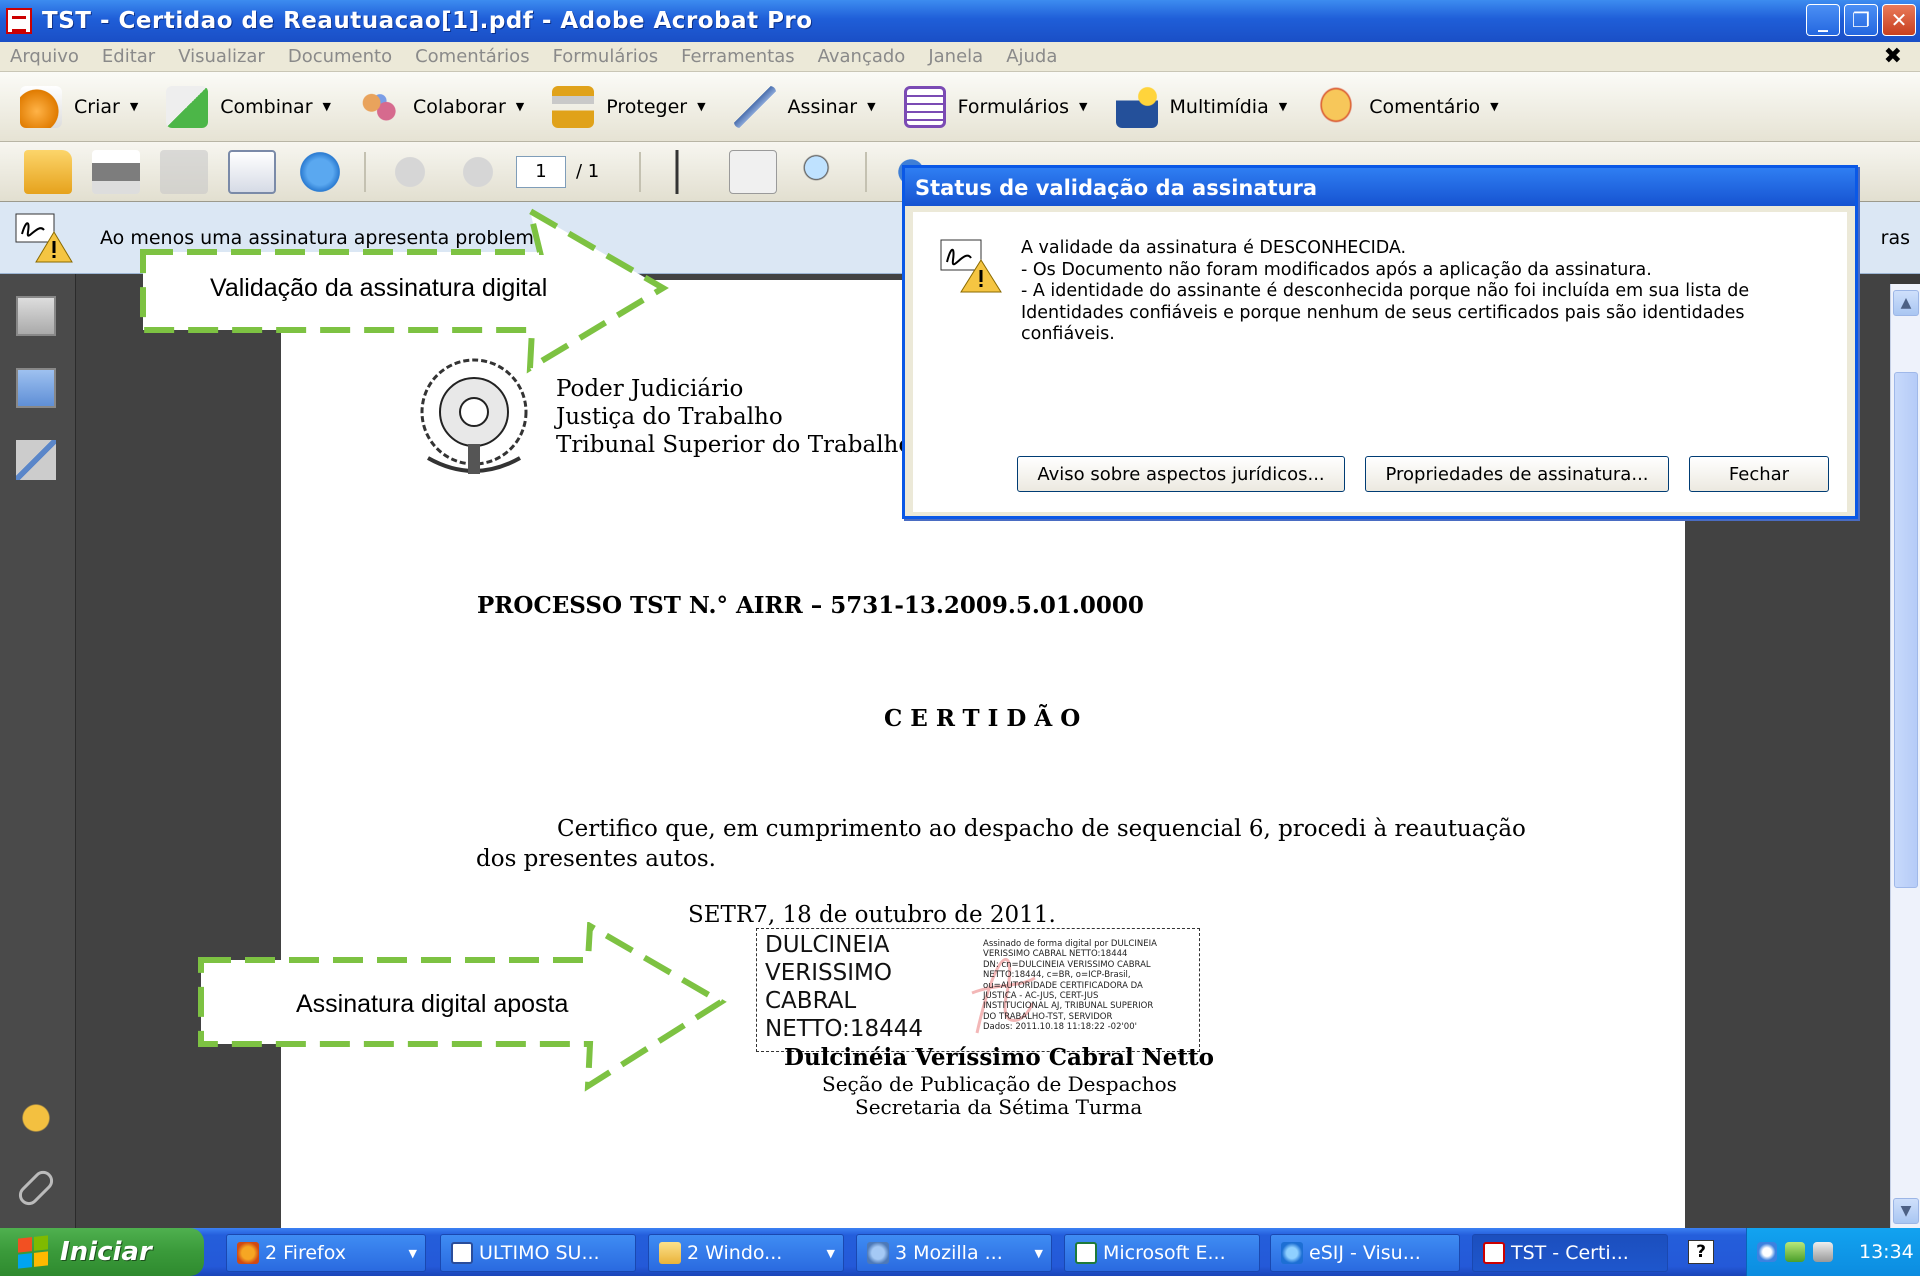 The image size is (1920, 1276). What do you see at coordinates (478, 171) in the screenshot?
I see `next-page-icon` at bounding box center [478, 171].